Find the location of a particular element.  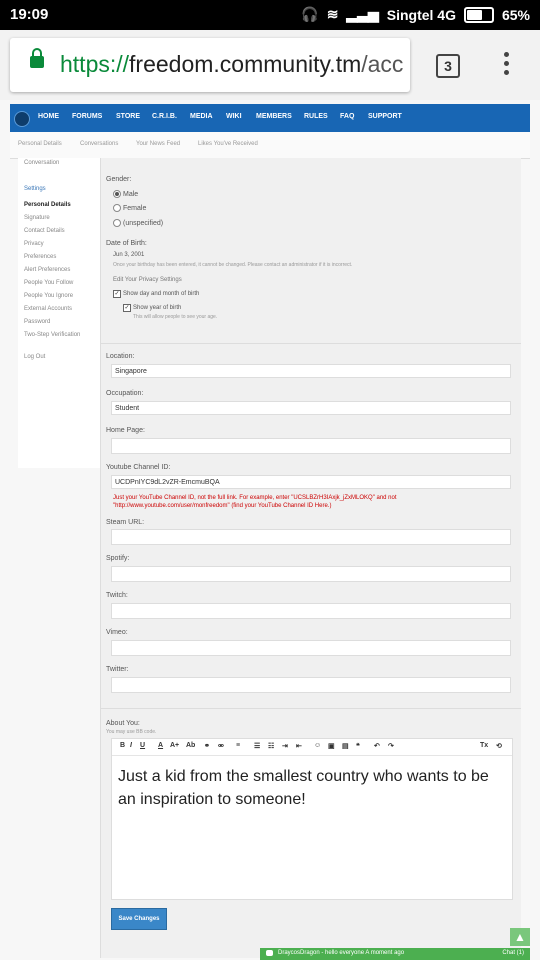

battery-icon is located at coordinates (478, 14).